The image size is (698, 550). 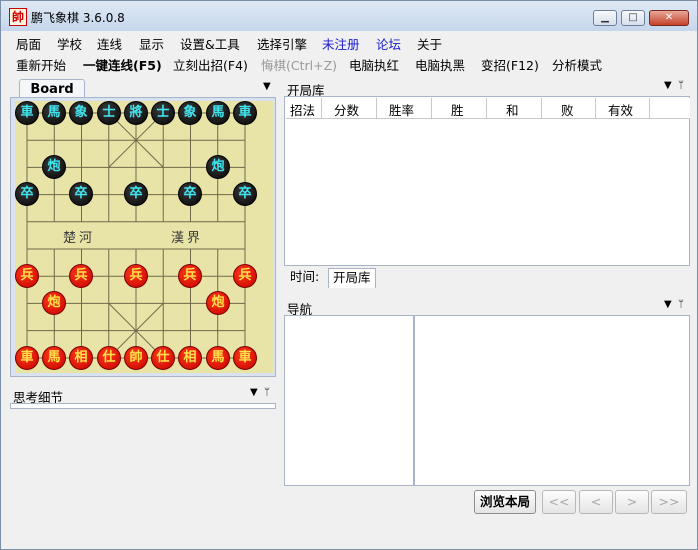 I want to click on menu-connect: 连线, so click(x=109, y=43).